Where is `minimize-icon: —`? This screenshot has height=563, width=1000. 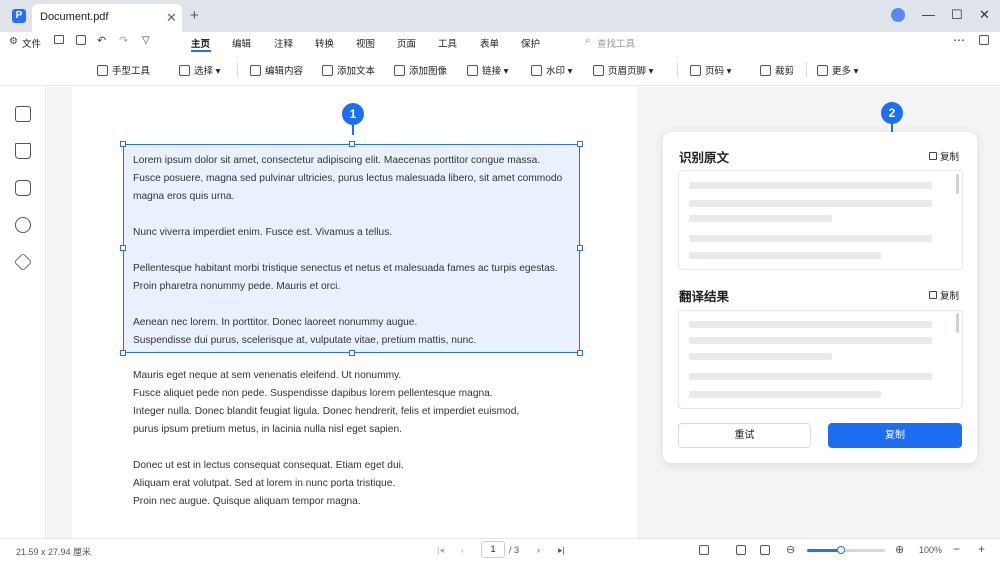 minimize-icon: — is located at coordinates (928, 14).